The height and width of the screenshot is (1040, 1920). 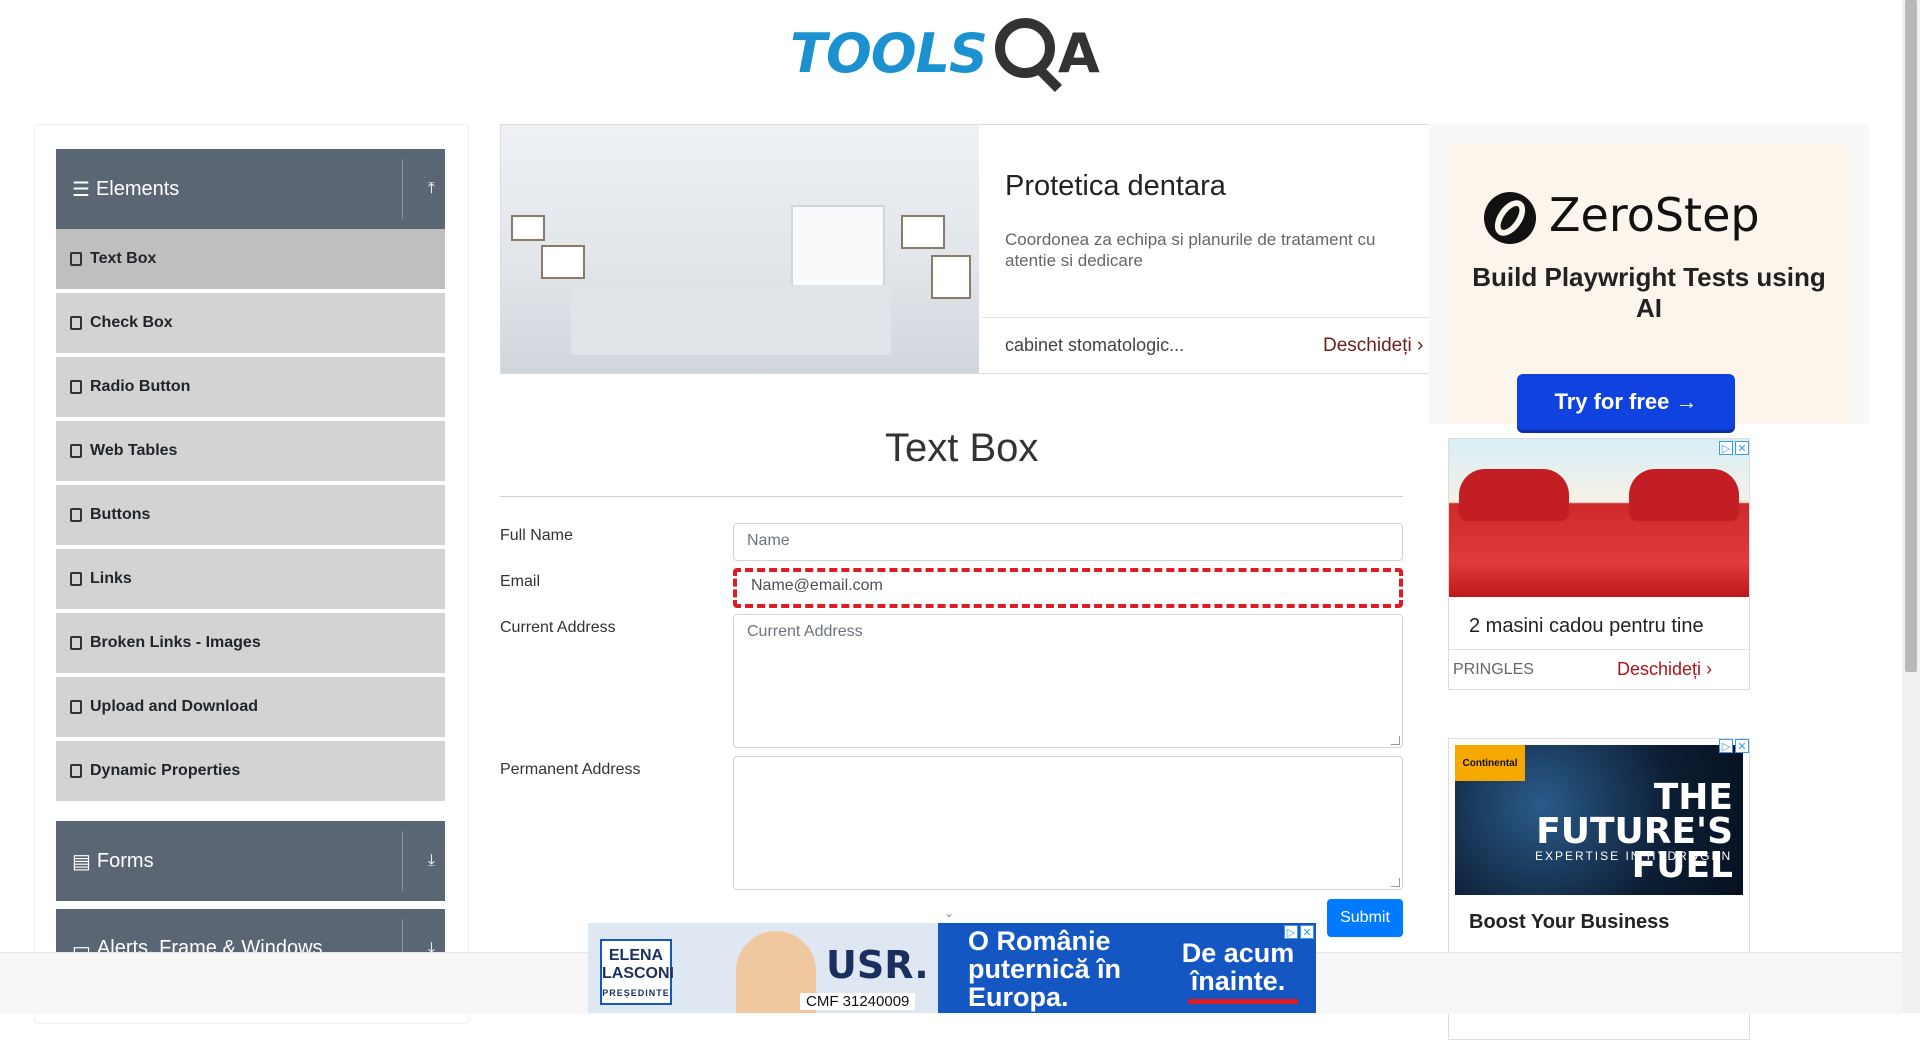 I want to click on ad-photo-window, so click(x=838, y=247).